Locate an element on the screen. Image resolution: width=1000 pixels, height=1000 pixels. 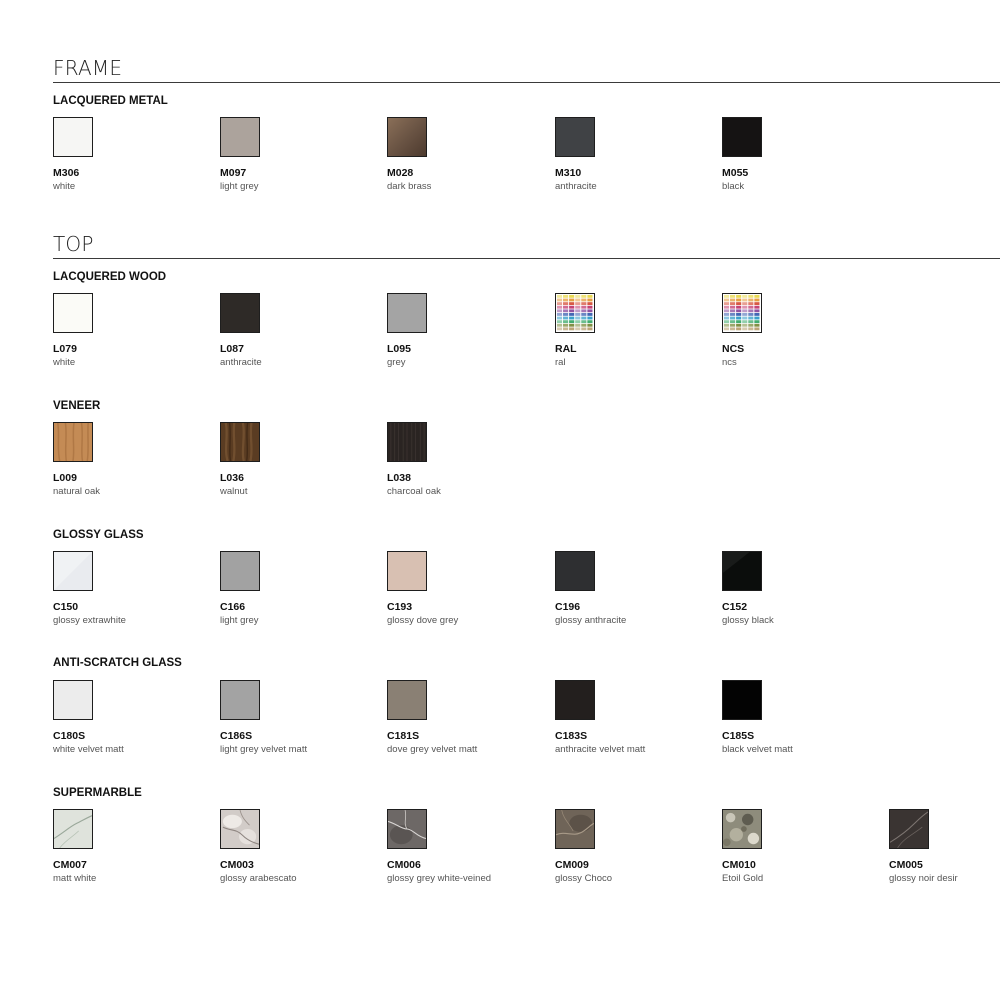
finish-swatch-l079 is located at coordinates (73, 313).